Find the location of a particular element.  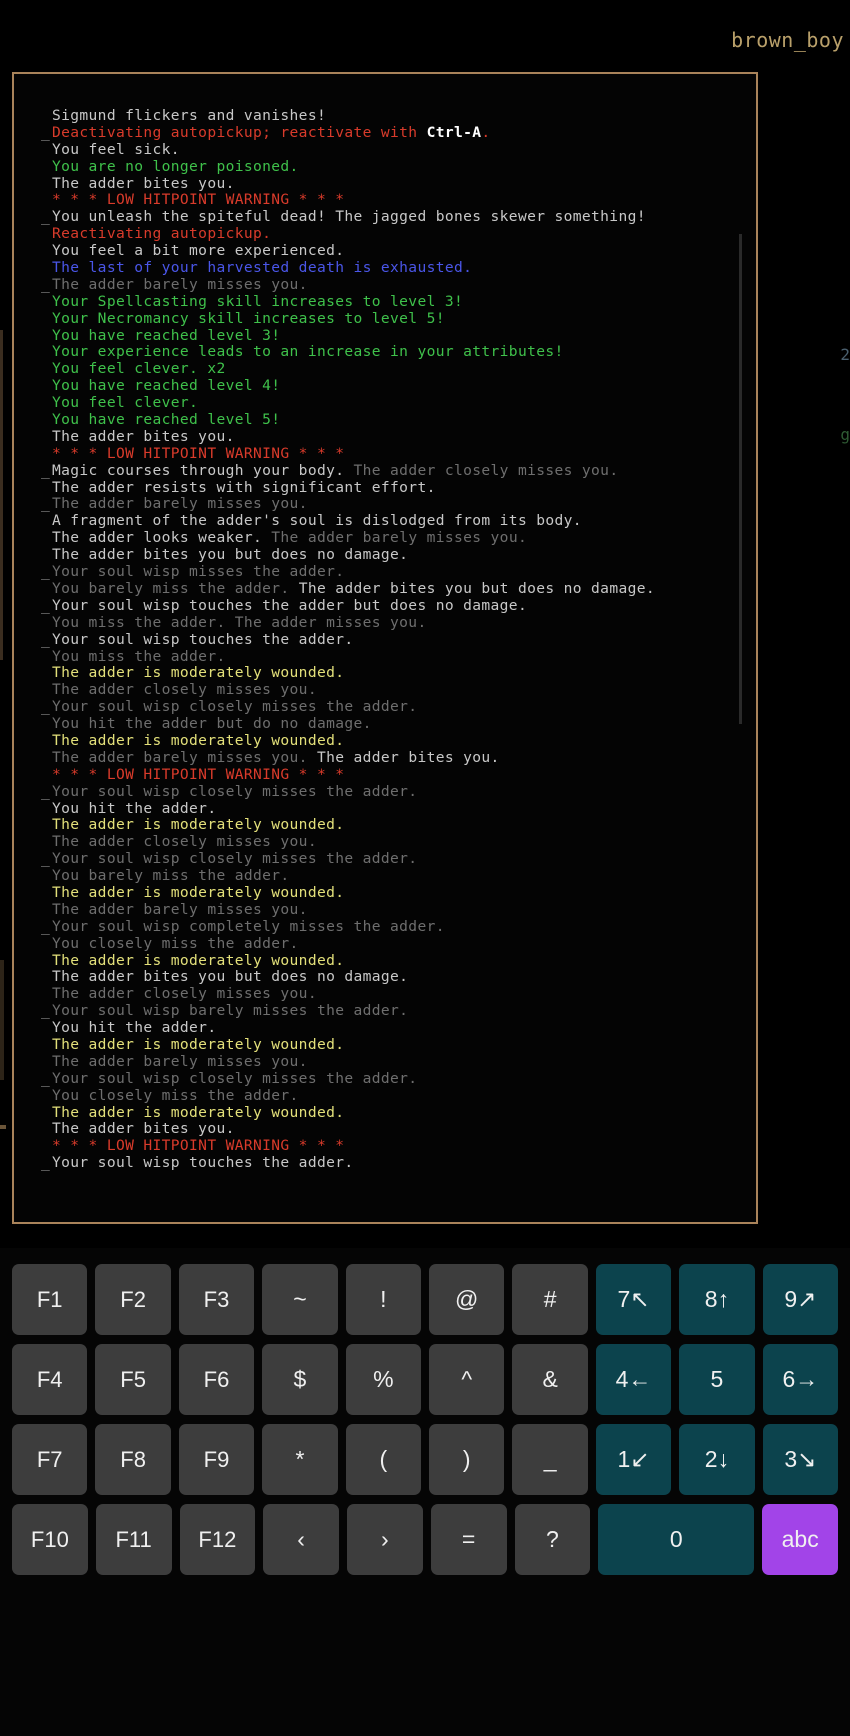

key-asterisk: * is located at coordinates (300, 1459).